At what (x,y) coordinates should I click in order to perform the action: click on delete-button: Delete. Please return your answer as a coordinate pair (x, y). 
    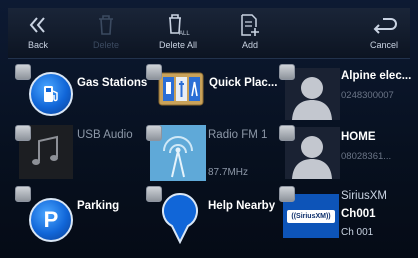
    Looking at the image, I should click on (106, 33).